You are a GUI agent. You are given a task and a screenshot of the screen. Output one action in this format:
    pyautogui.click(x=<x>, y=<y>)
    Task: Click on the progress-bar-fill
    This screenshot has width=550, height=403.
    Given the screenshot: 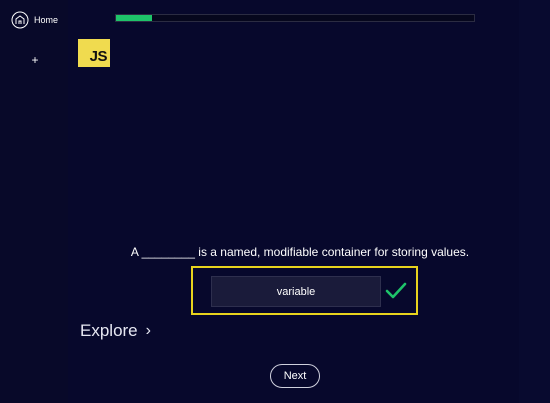 What is the action you would take?
    pyautogui.click(x=134, y=18)
    